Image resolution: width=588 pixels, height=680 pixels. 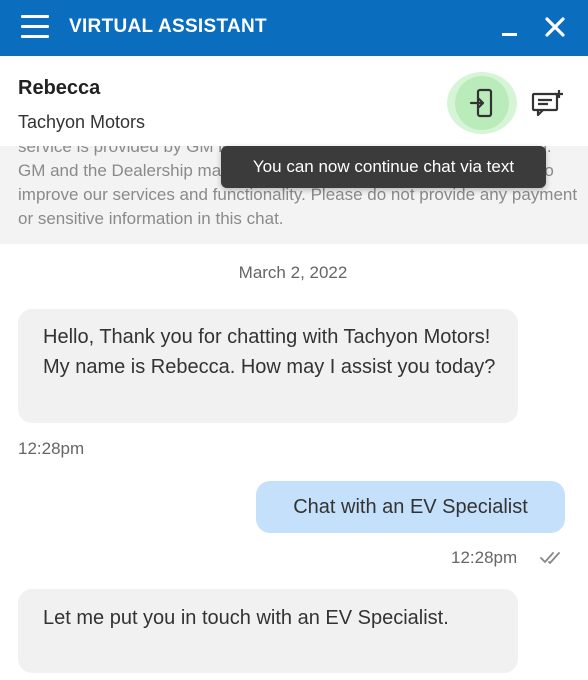 I want to click on close-button, so click(x=555, y=27).